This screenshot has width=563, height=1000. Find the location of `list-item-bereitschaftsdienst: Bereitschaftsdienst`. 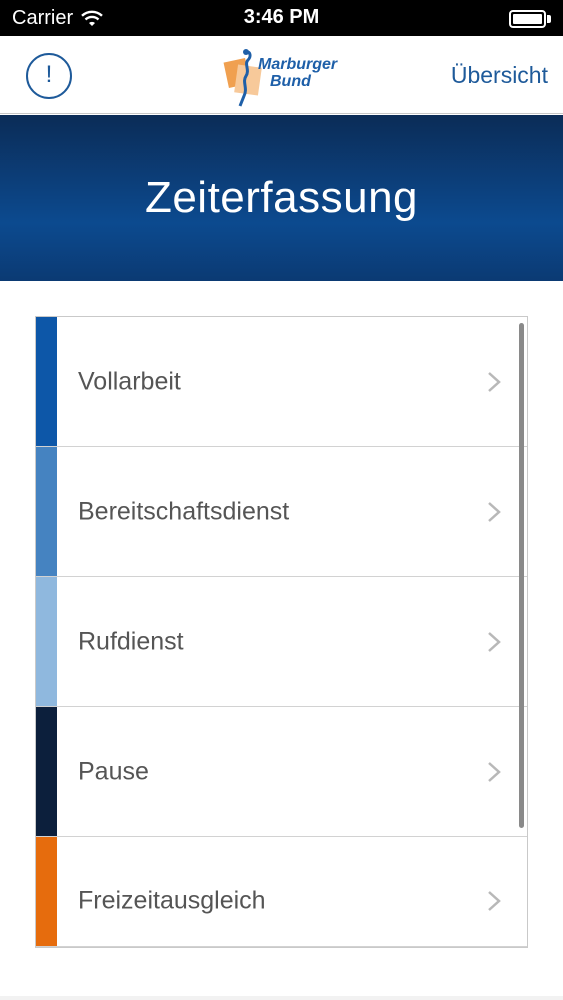

list-item-bereitschaftsdienst: Bereitschaftsdienst is located at coordinates (281, 512).